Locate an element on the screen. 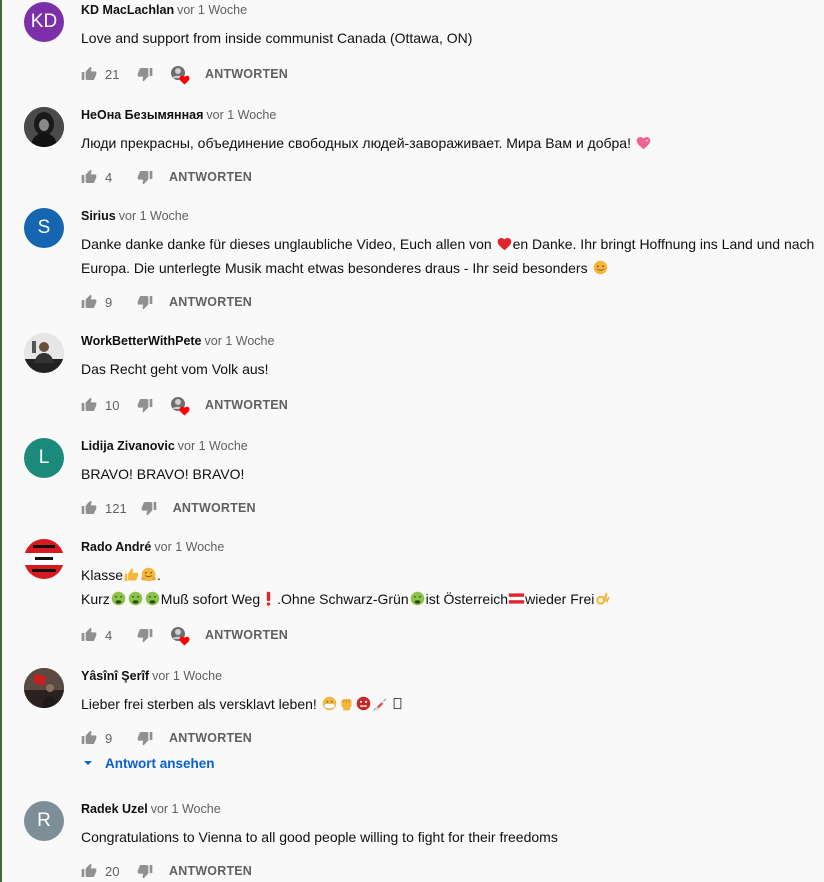 This screenshot has height=882, width=824. comment-header: Lidija Zivanovic vor 1 Woche is located at coordinates (447, 446).